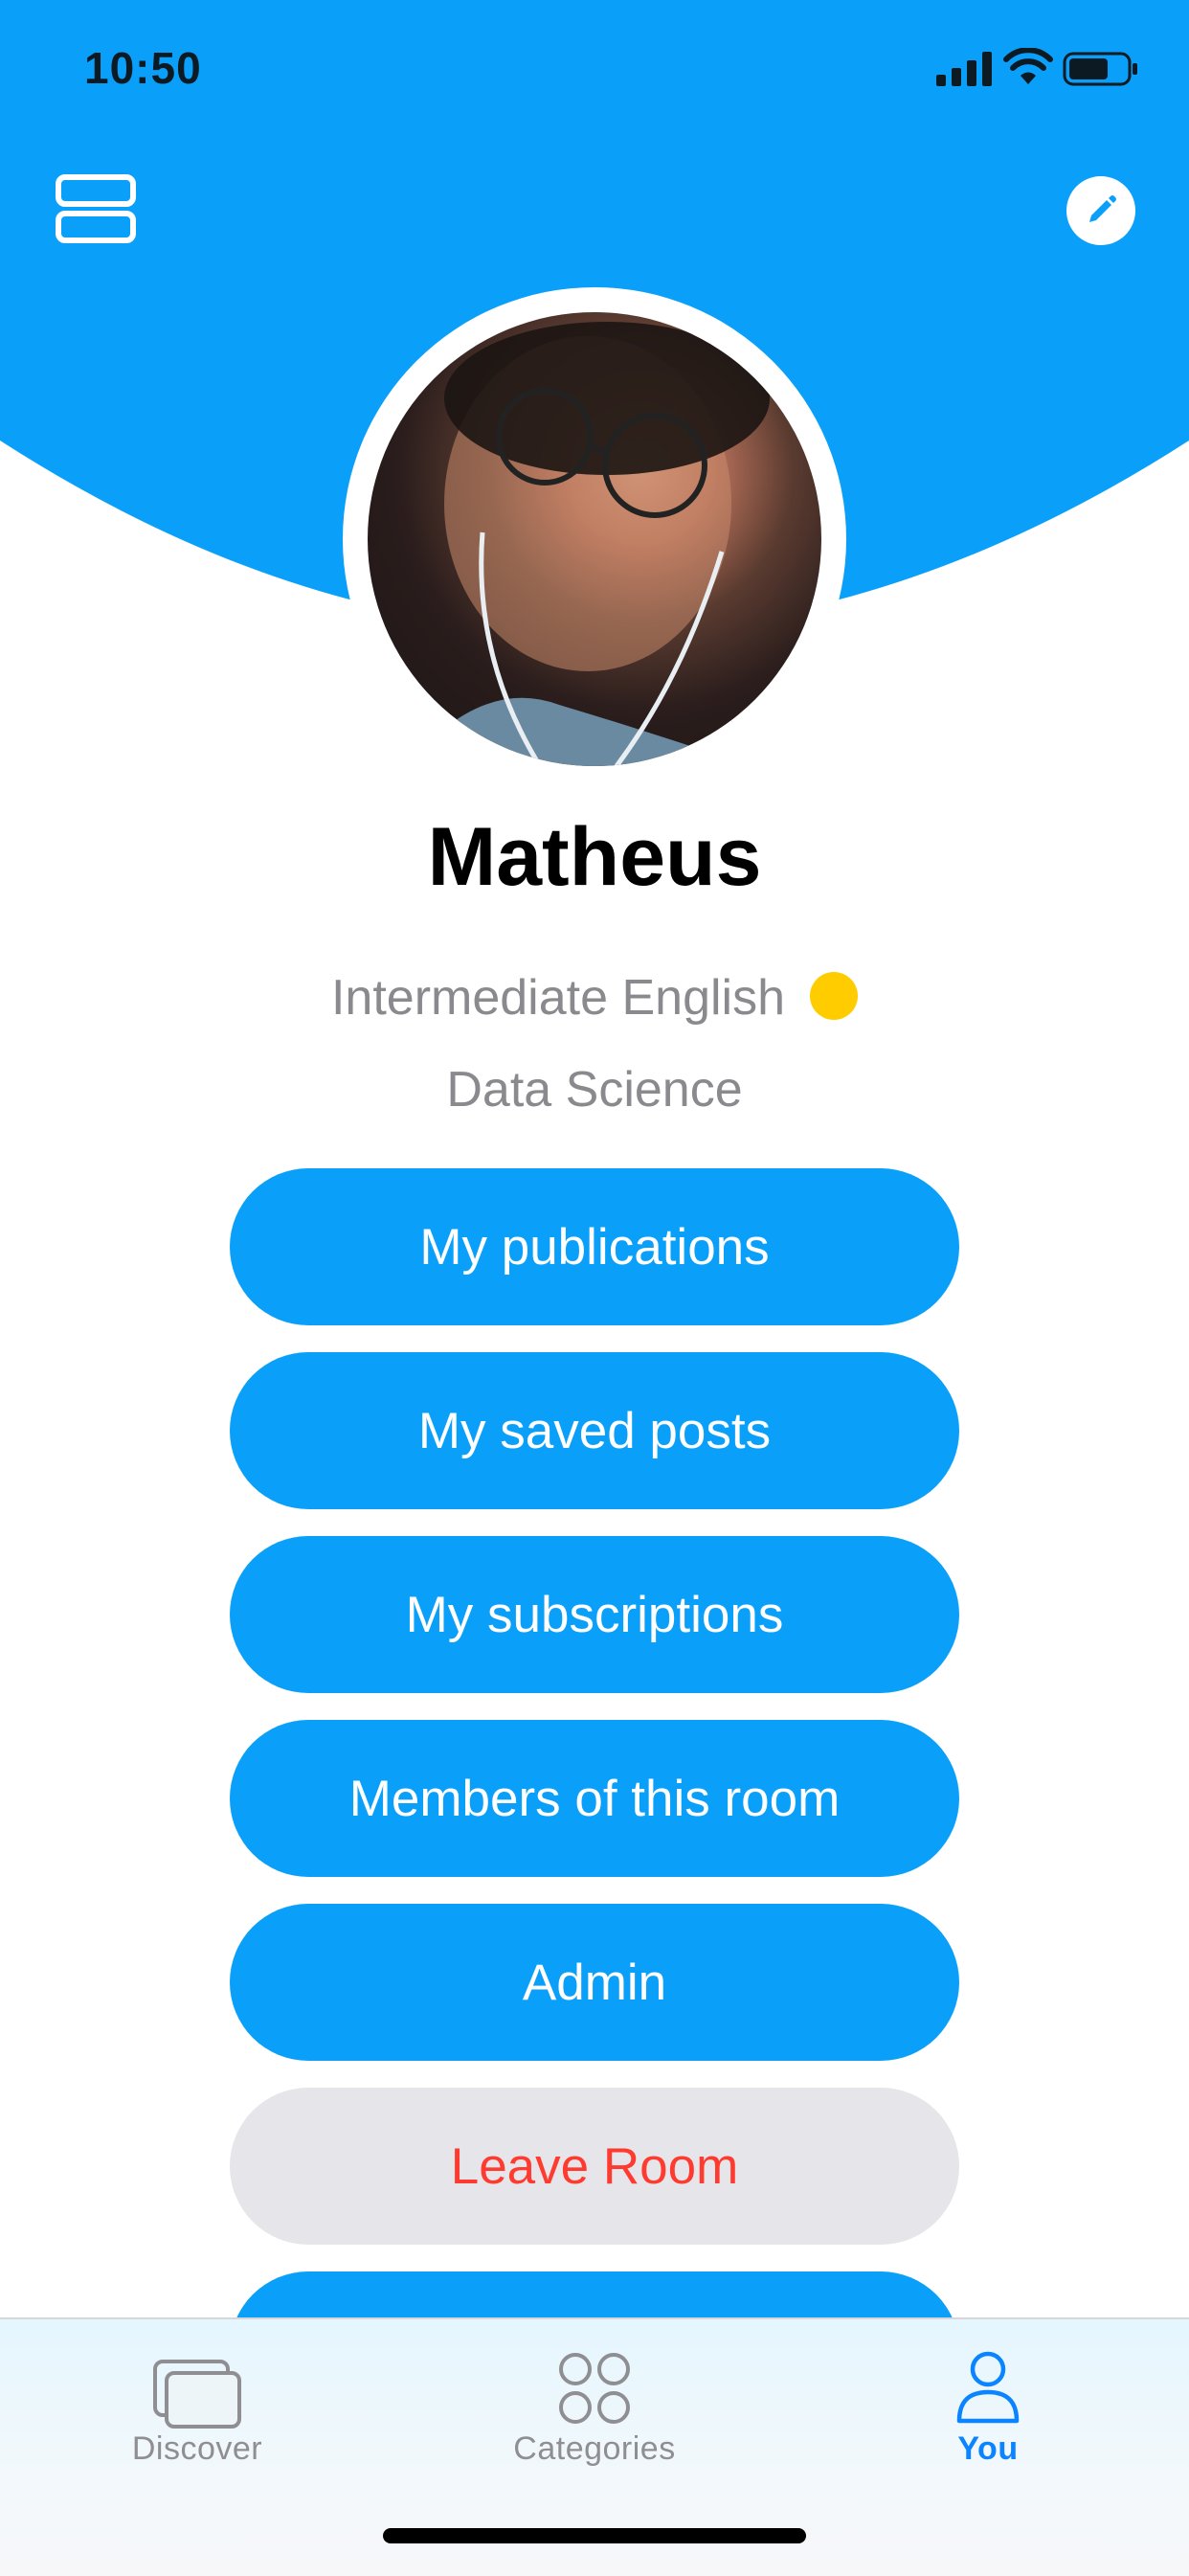 The image size is (1189, 2576). What do you see at coordinates (1028, 66) in the screenshot?
I see `wifi-icon` at bounding box center [1028, 66].